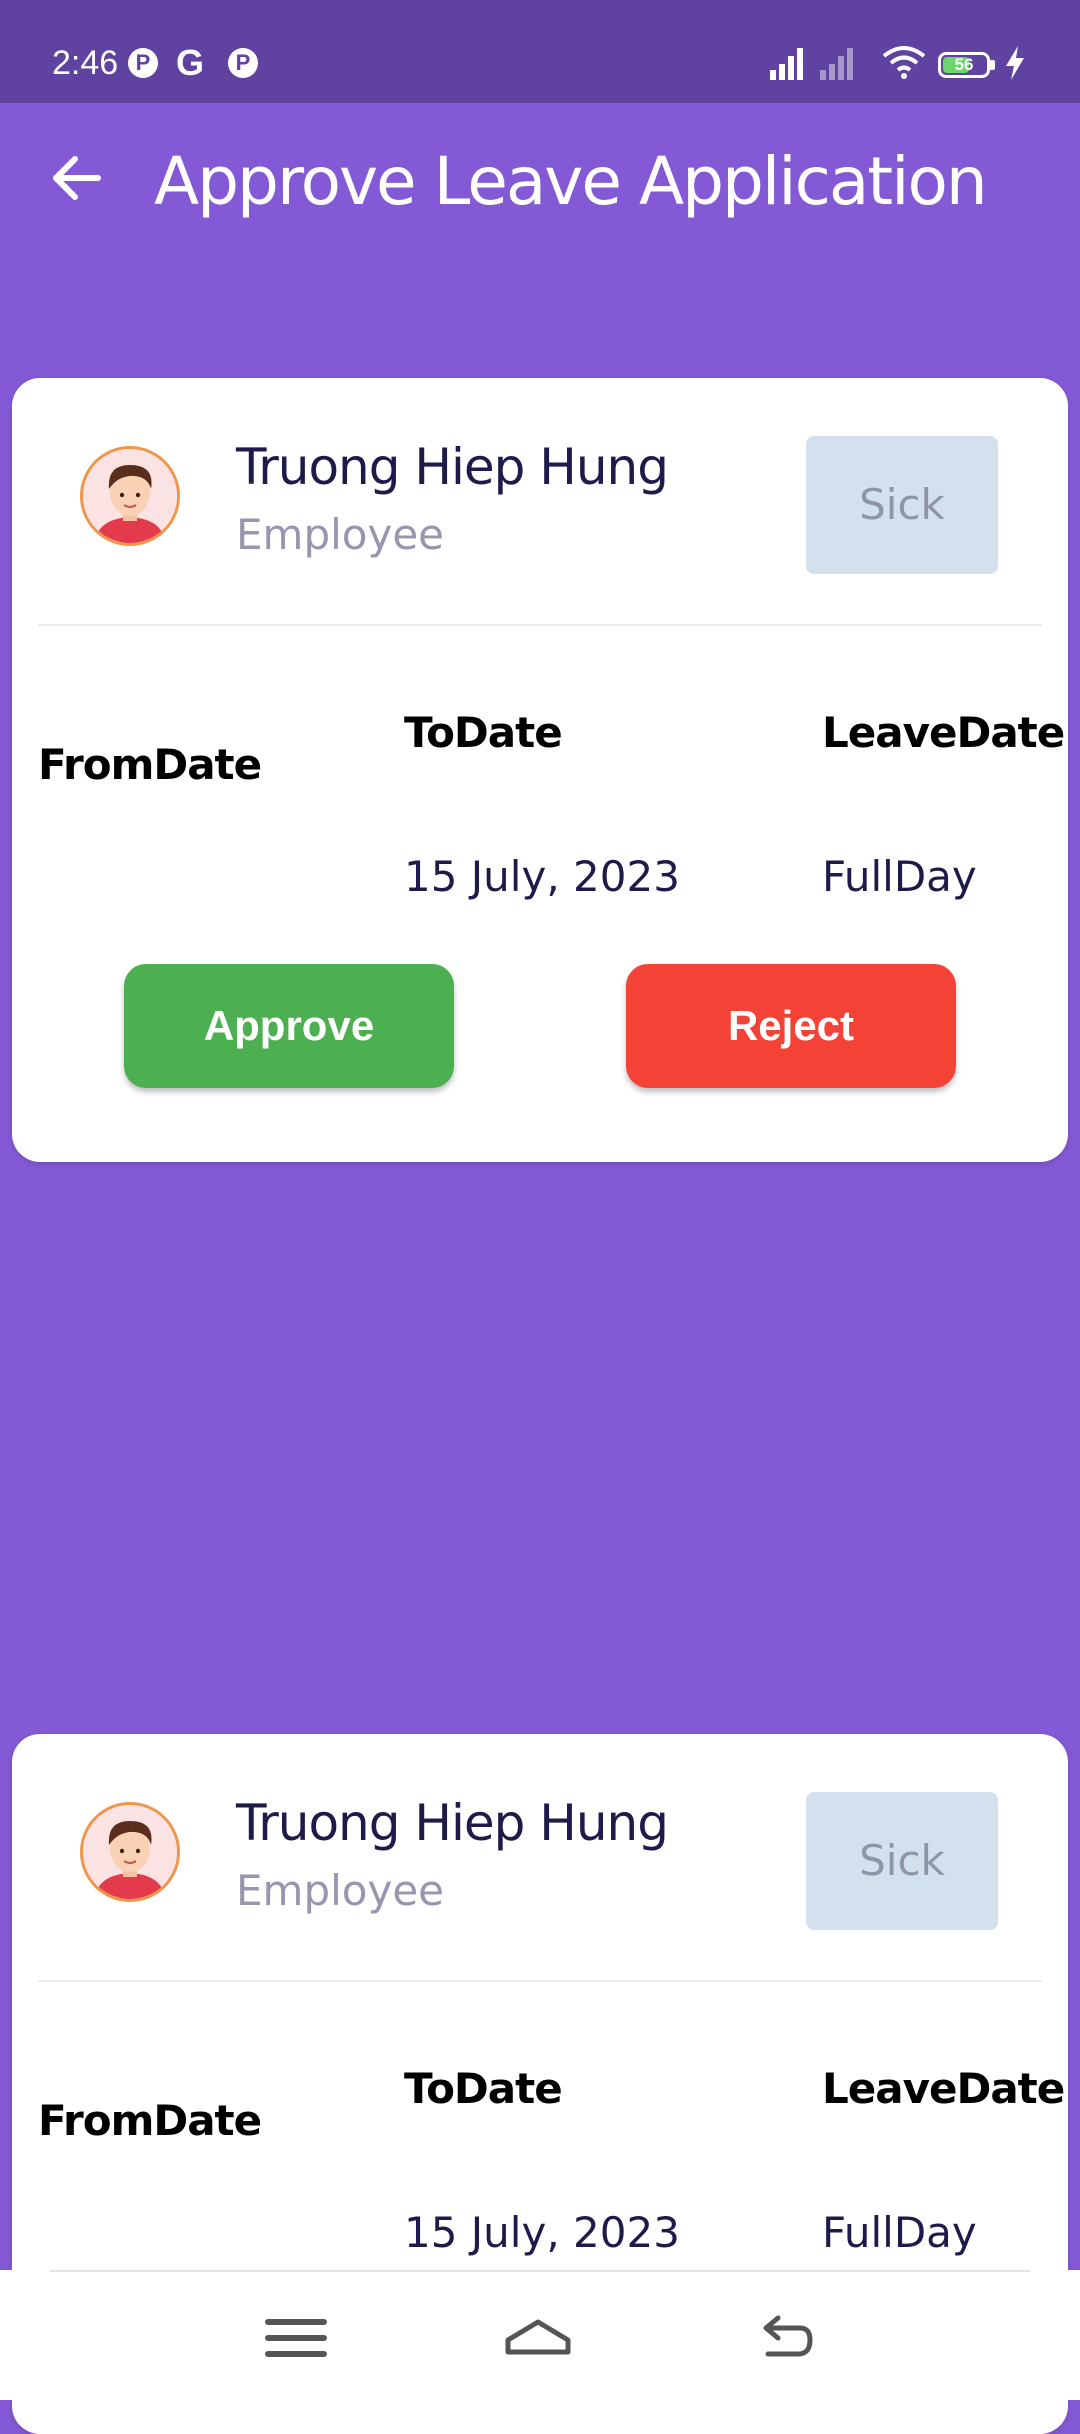  Describe the element at coordinates (540, 51) in the screenshot. I see `status-bar: 2:46 P G P 56` at that location.